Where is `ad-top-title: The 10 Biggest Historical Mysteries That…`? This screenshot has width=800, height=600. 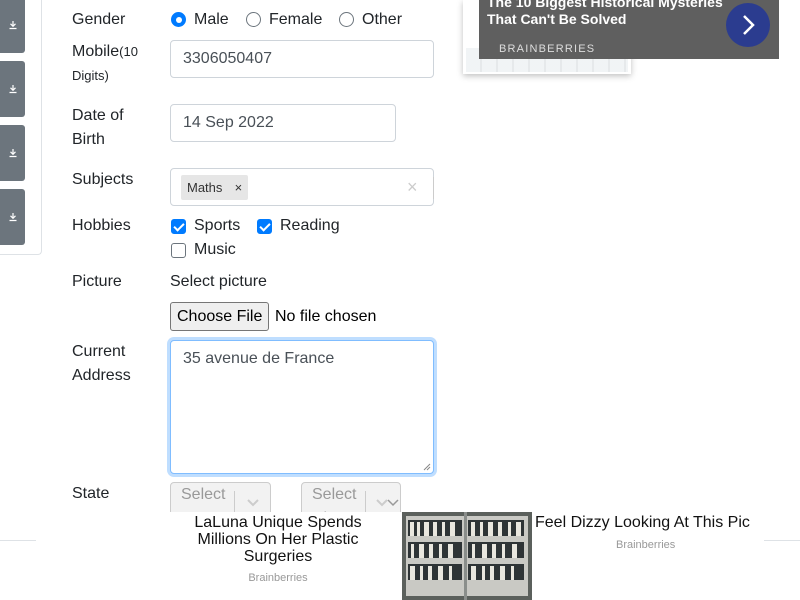
ad-top-title: The 10 Biggest Historical Mysteries That… is located at coordinates (607, 14).